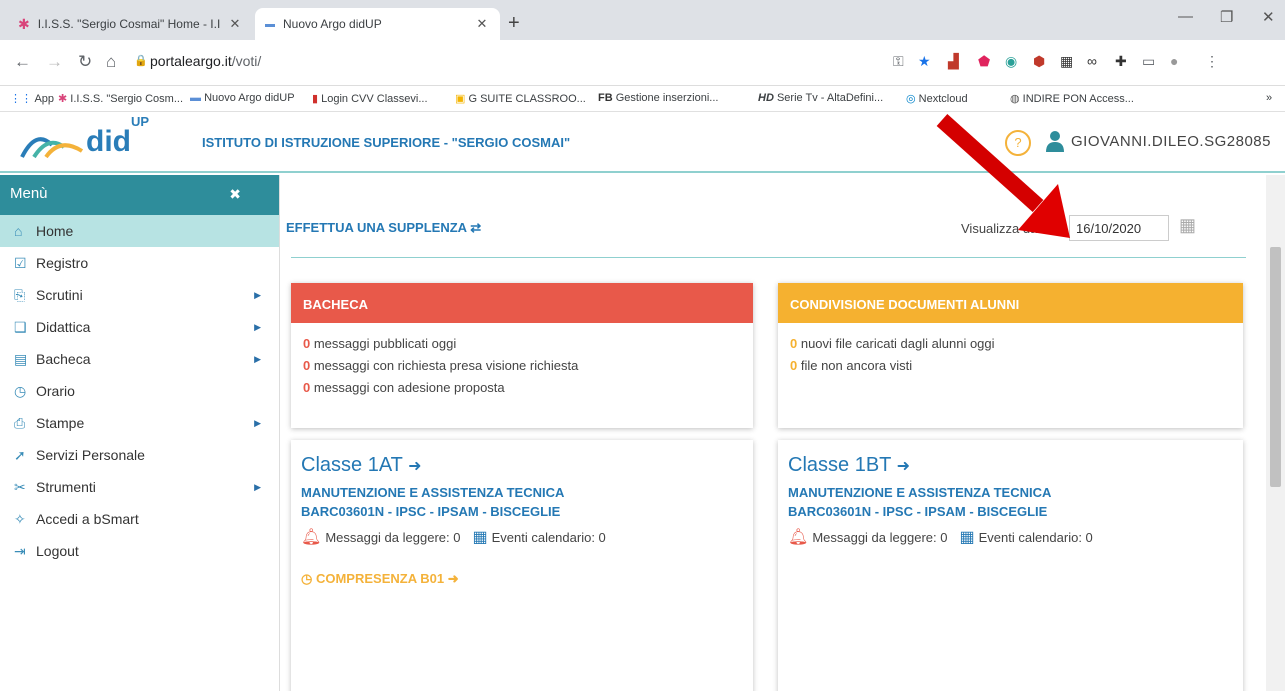  Describe the element at coordinates (1010, 465) in the screenshot. I see `class-title-link: Classe 1BT ➜` at that location.